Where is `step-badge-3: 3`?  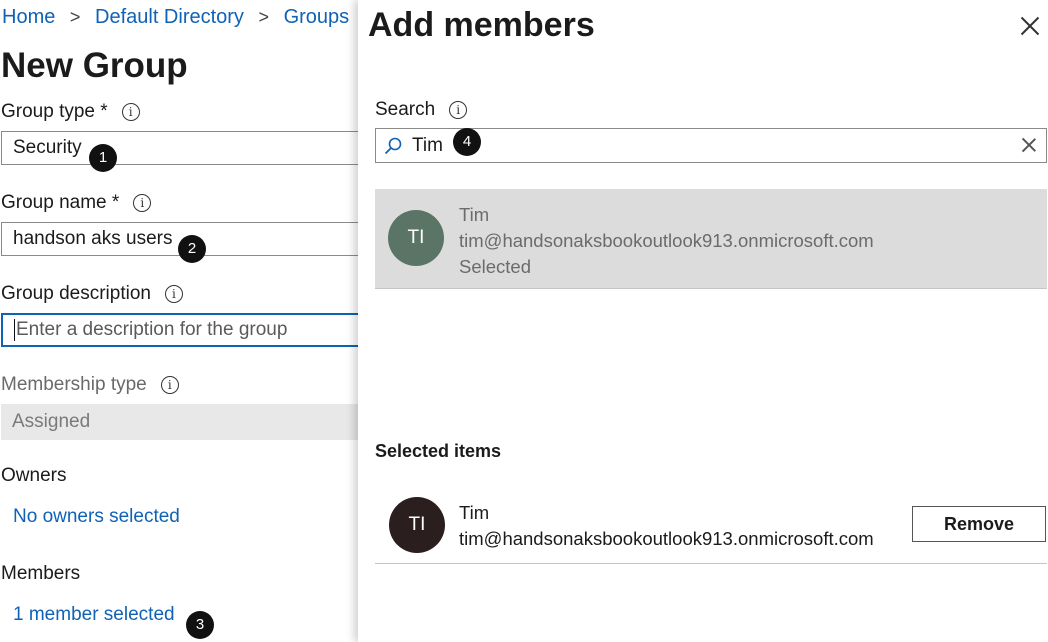
step-badge-3: 3 is located at coordinates (200, 625).